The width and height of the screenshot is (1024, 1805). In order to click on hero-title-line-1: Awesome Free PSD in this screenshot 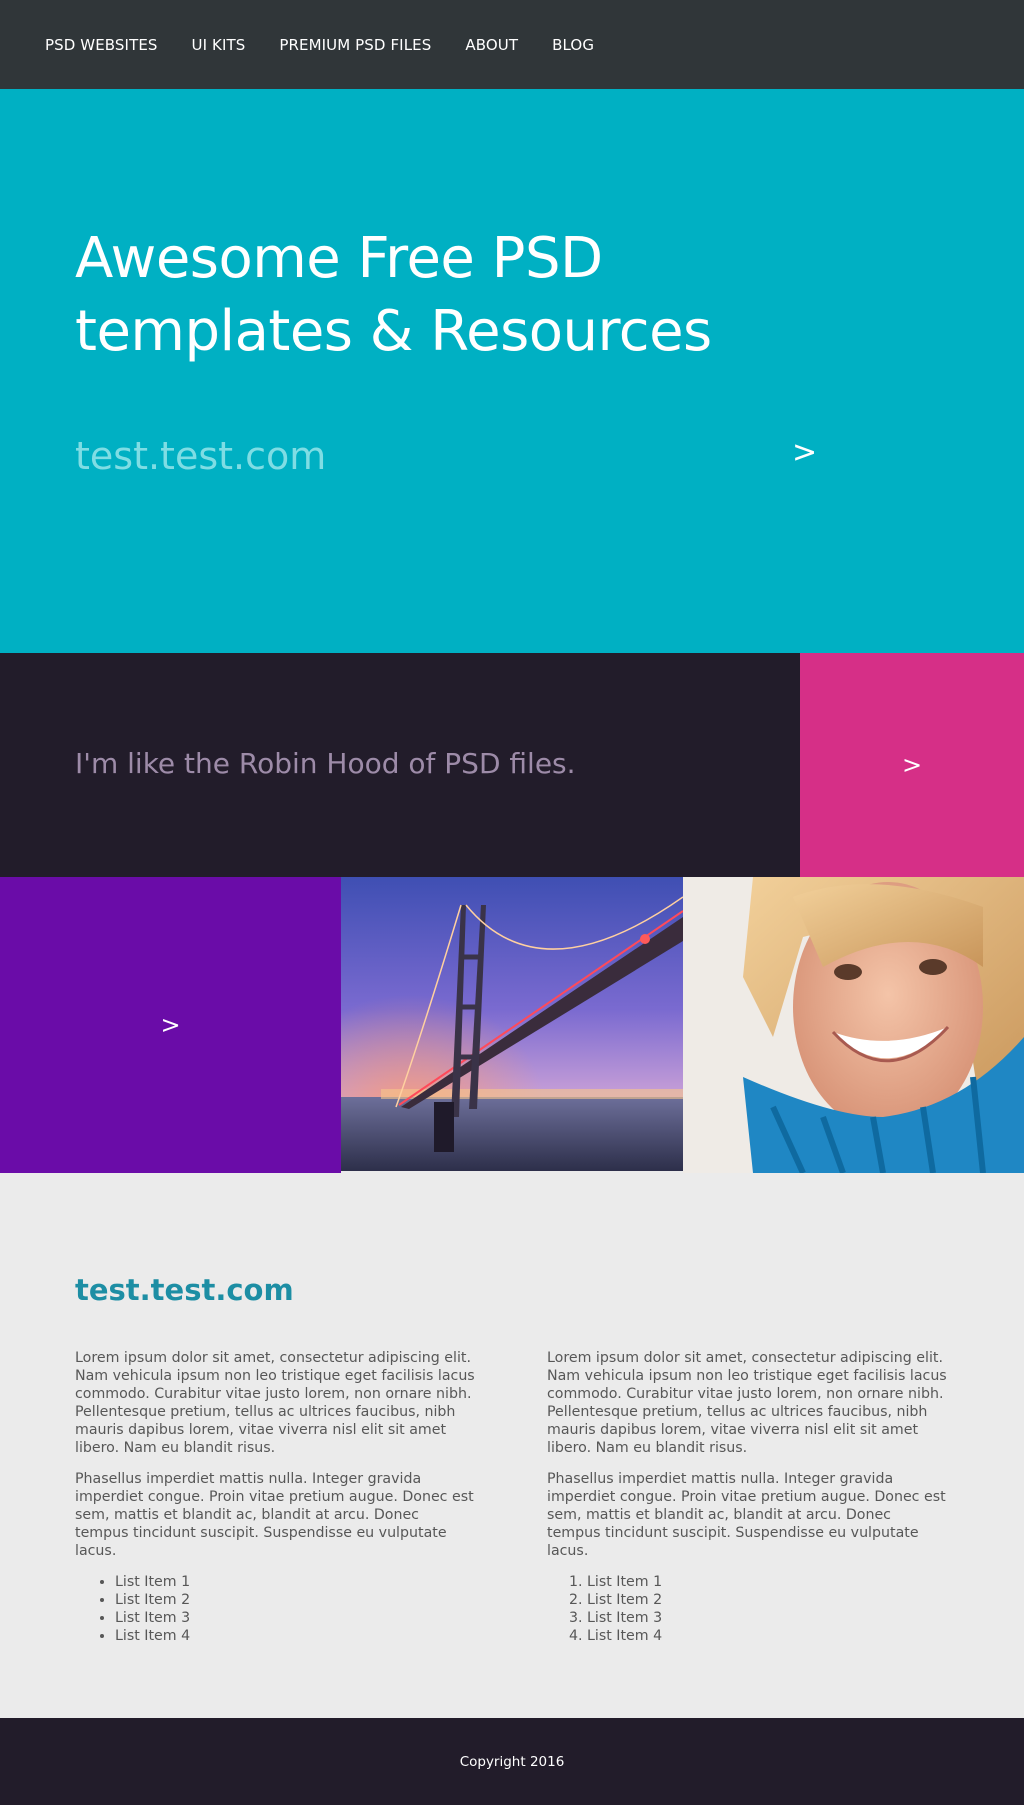, I will do `click(339, 258)`.